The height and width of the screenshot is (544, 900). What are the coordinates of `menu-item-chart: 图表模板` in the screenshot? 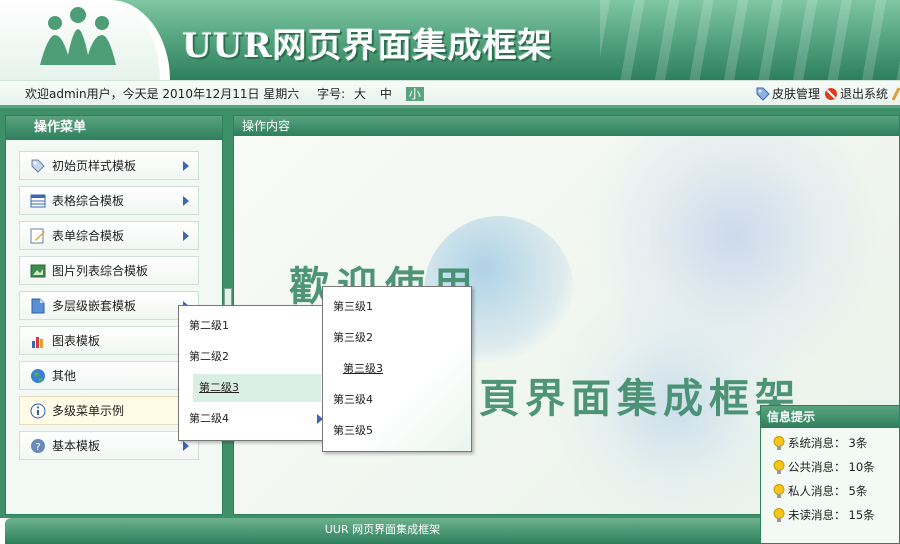 It's located at (109, 340).